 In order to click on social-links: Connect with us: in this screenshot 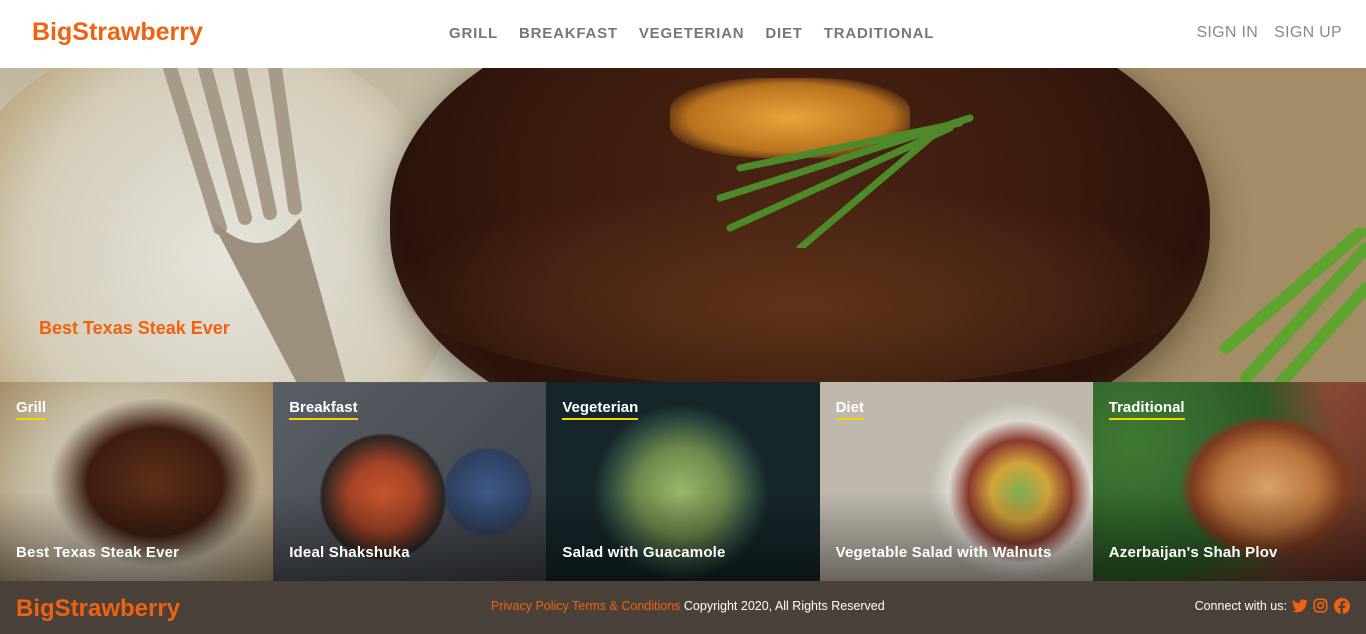, I will do `click(1272, 605)`.